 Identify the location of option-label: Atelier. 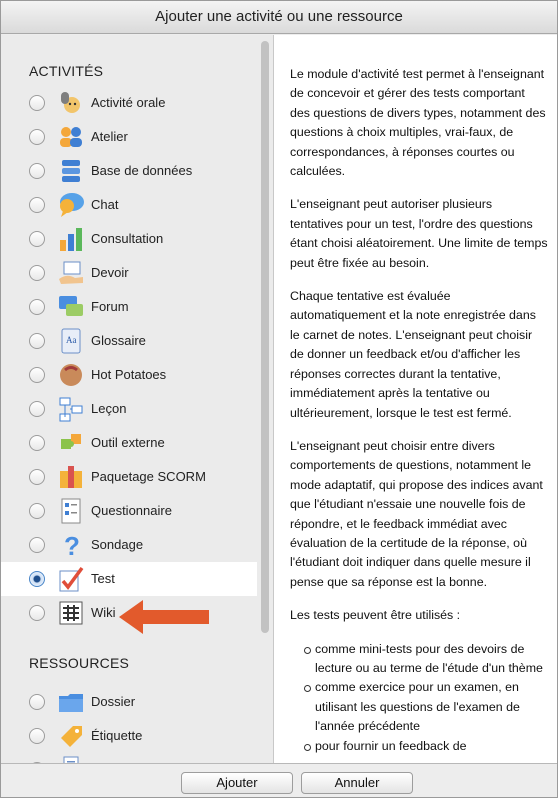
(109, 136).